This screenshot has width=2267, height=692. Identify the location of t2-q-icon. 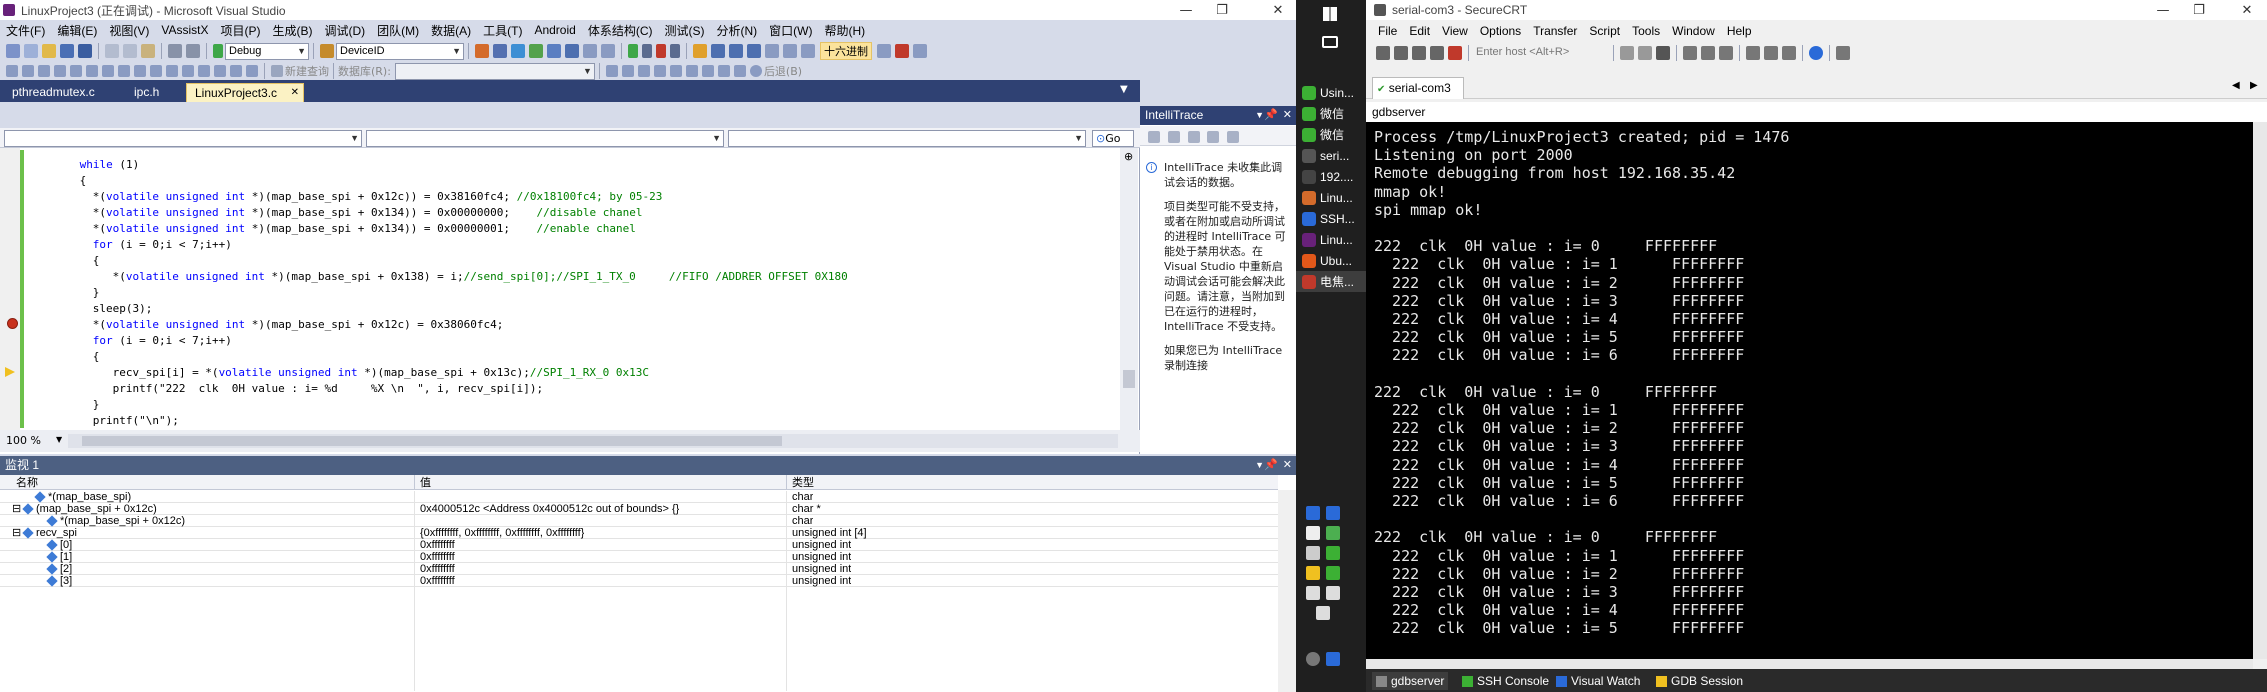
(611, 71).